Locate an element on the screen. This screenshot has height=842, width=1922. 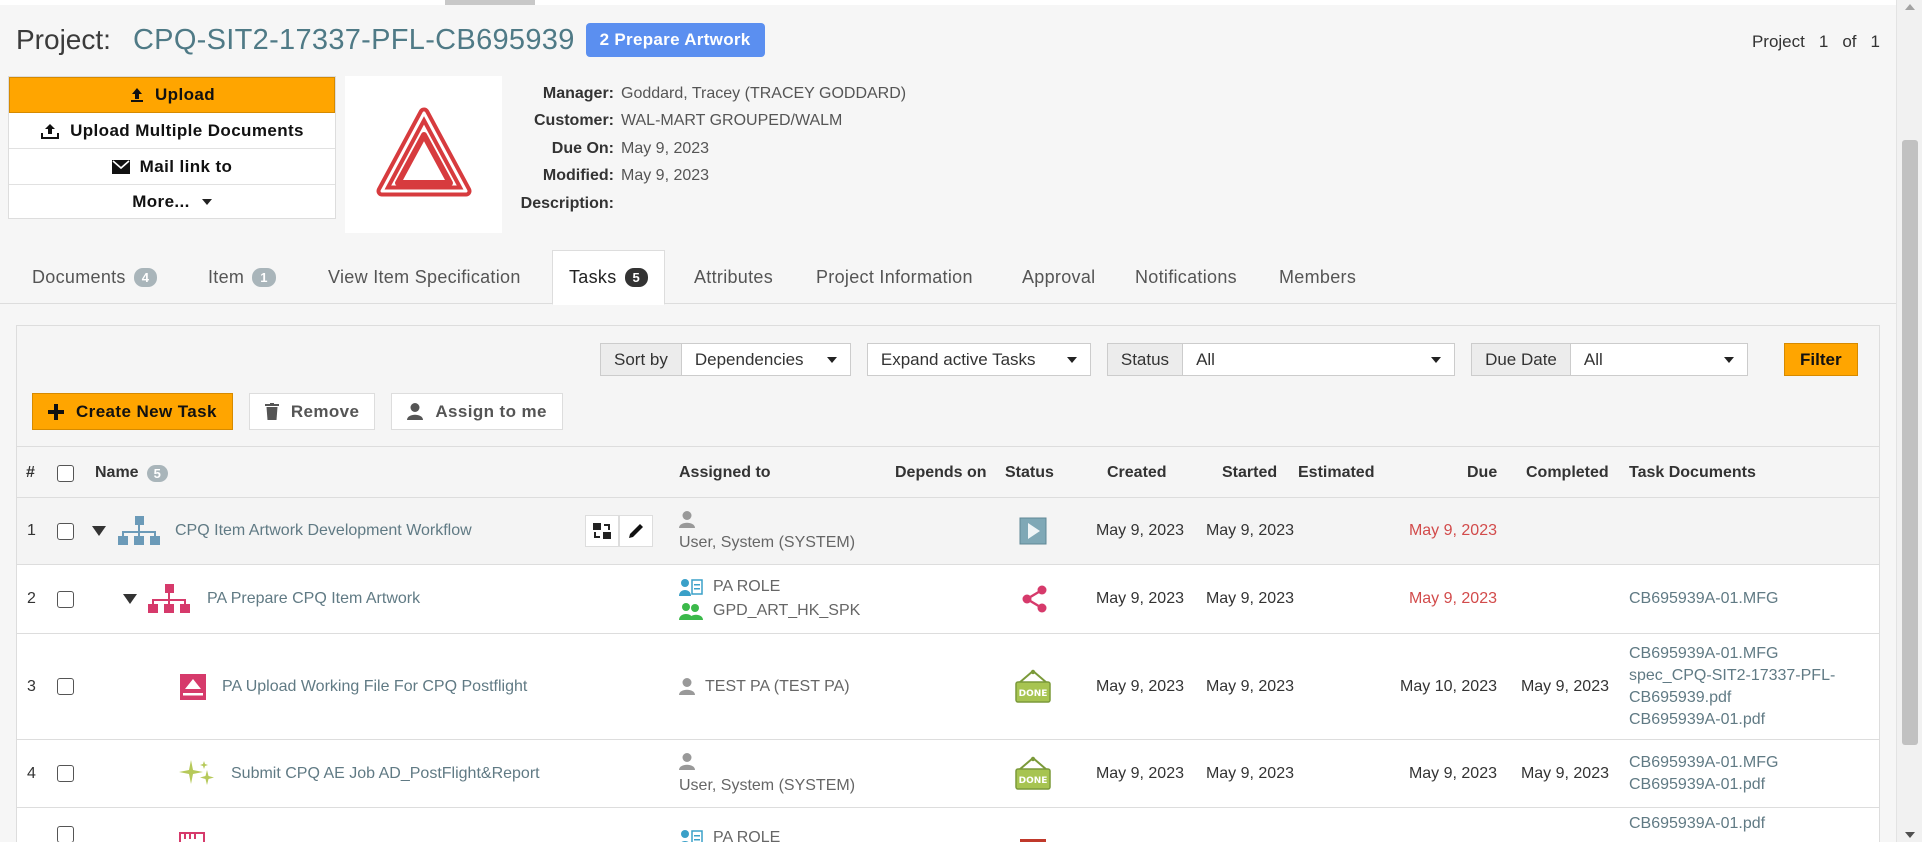
tab-label: Documents is located at coordinates (79, 276).